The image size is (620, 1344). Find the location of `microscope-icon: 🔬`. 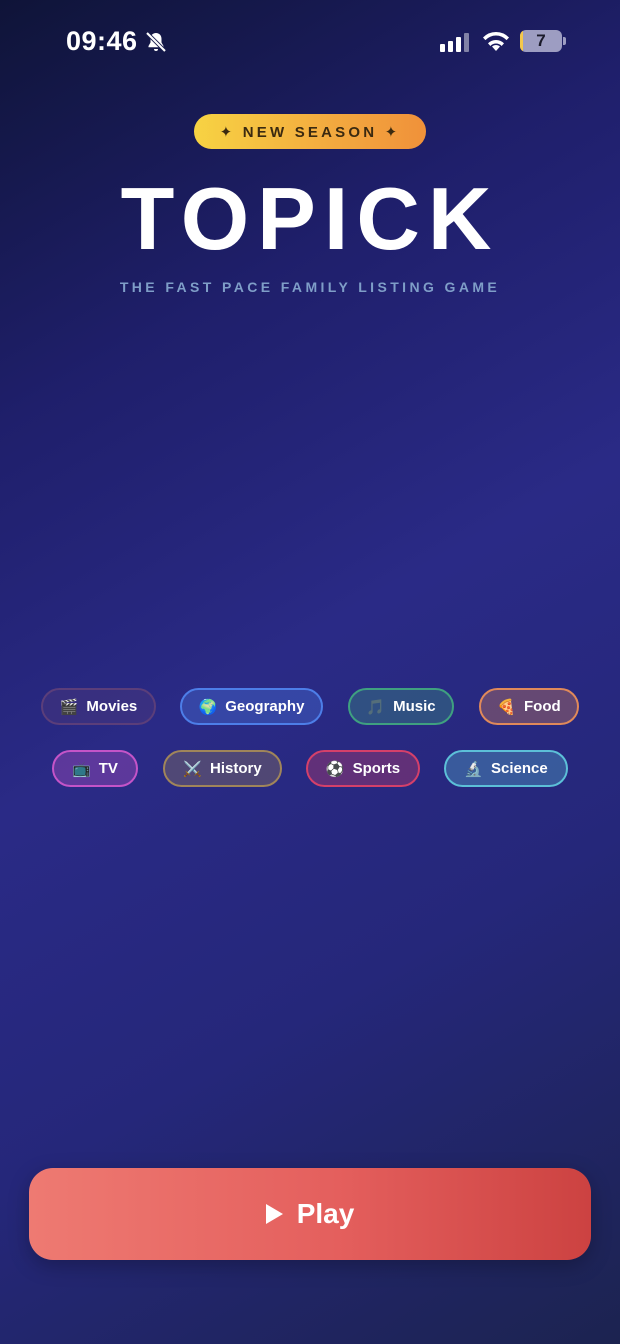

microscope-icon: 🔬 is located at coordinates (473, 769).